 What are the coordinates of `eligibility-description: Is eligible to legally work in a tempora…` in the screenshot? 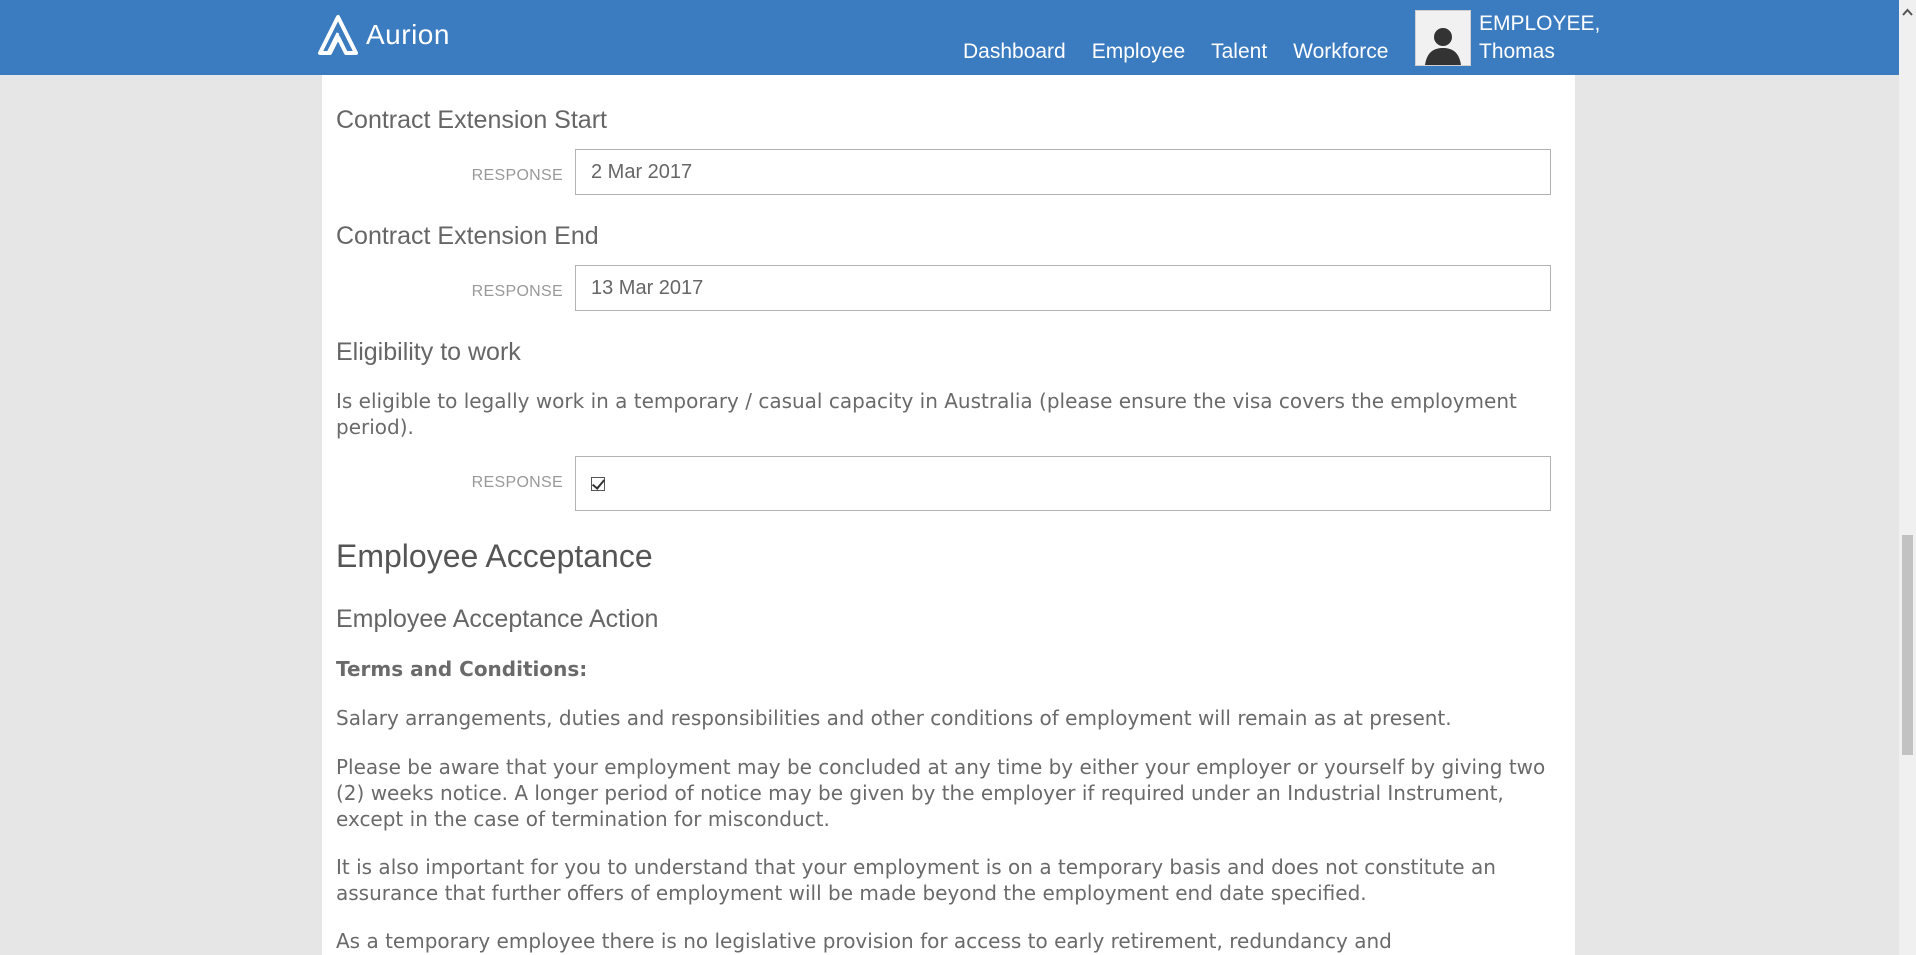 It's located at (926, 414).